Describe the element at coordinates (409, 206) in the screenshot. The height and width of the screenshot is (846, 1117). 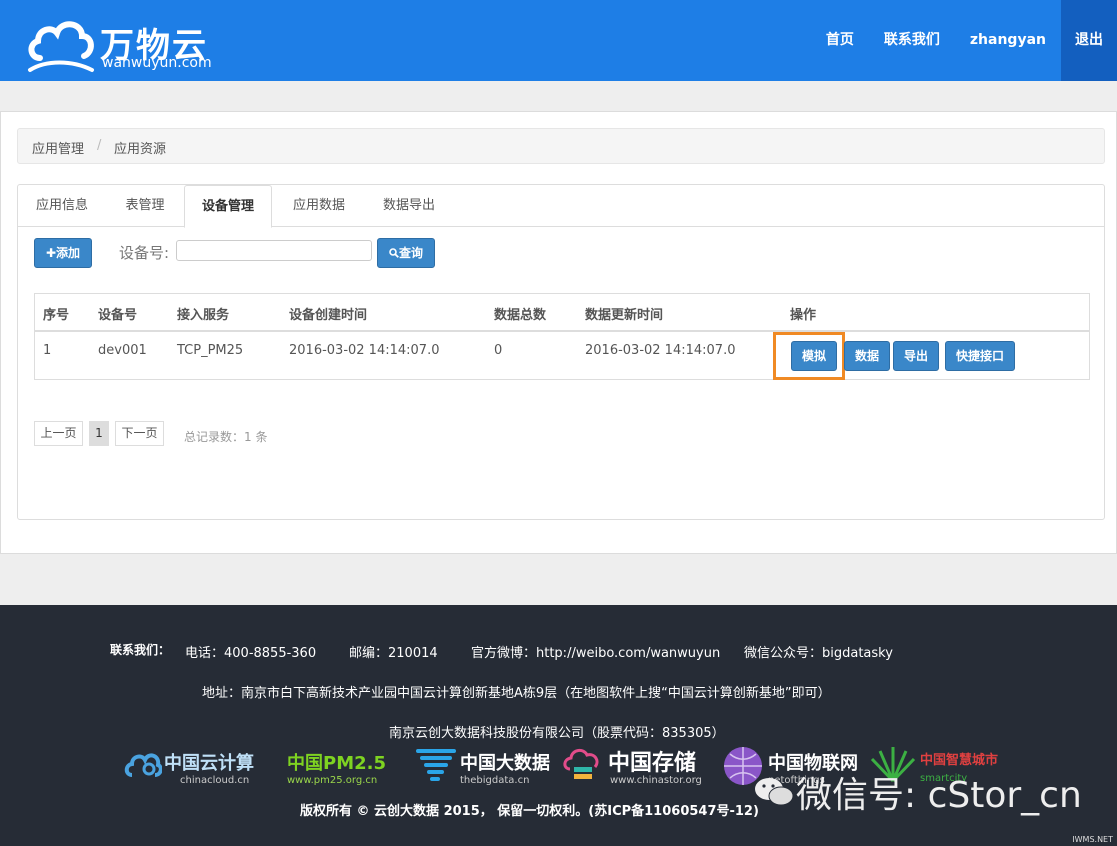
I see `tab-data-export: 数据导出` at that location.